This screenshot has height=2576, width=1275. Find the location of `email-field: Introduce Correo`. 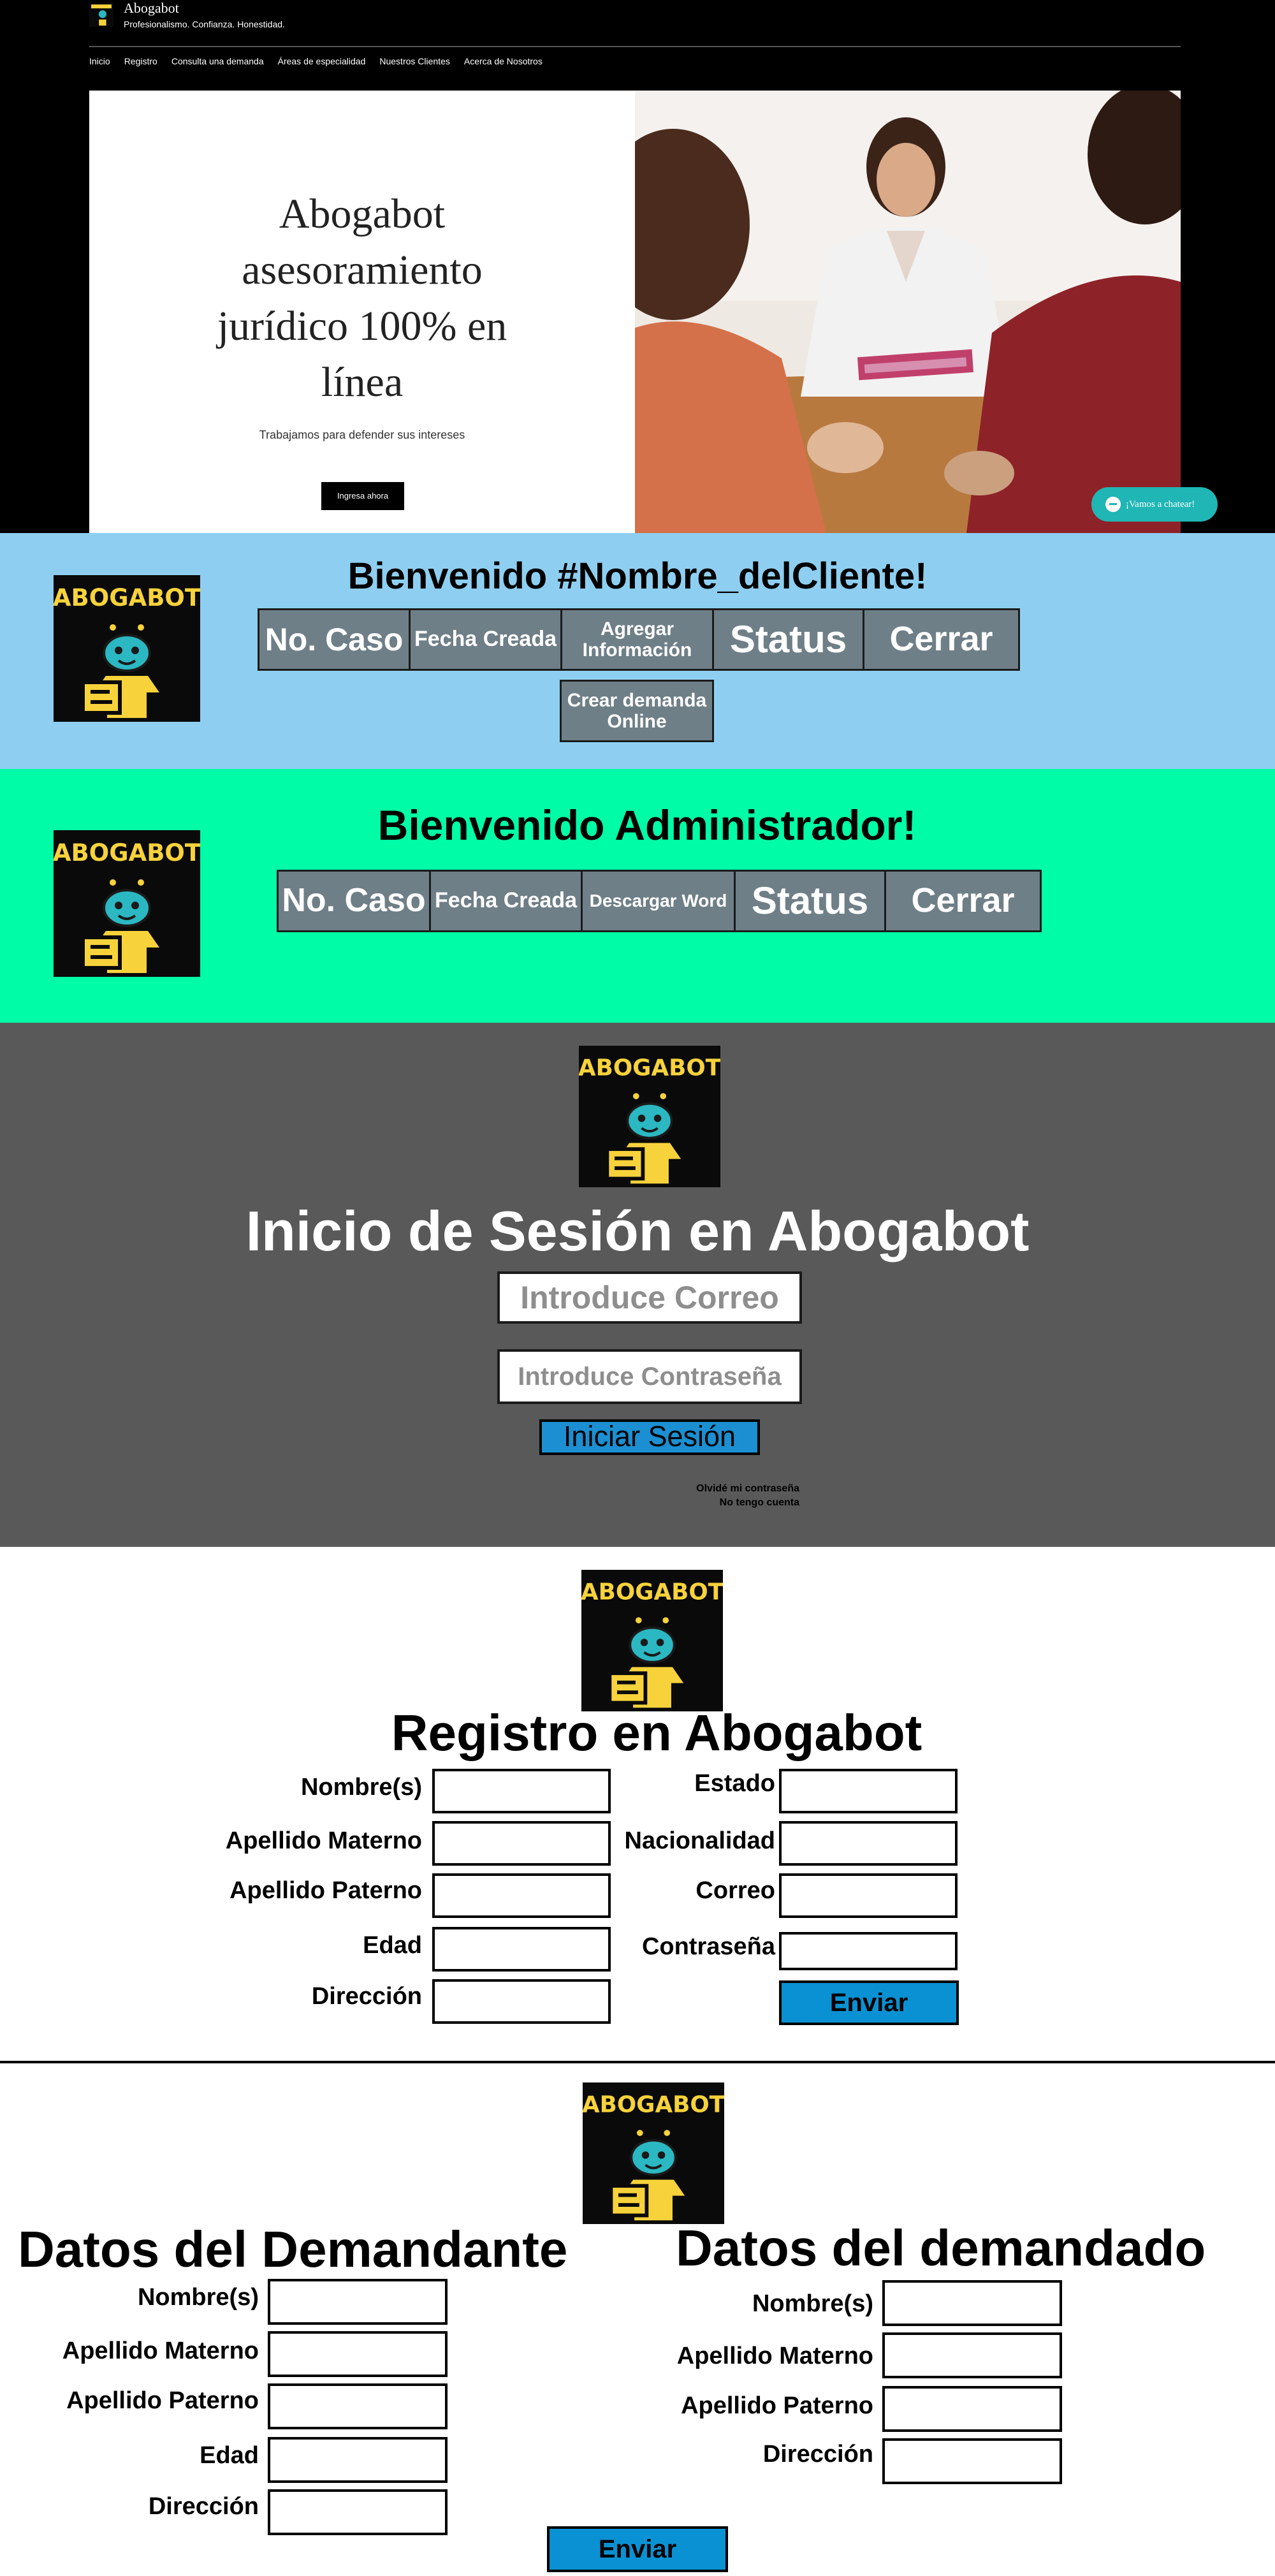

email-field: Introduce Correo is located at coordinates (649, 1297).